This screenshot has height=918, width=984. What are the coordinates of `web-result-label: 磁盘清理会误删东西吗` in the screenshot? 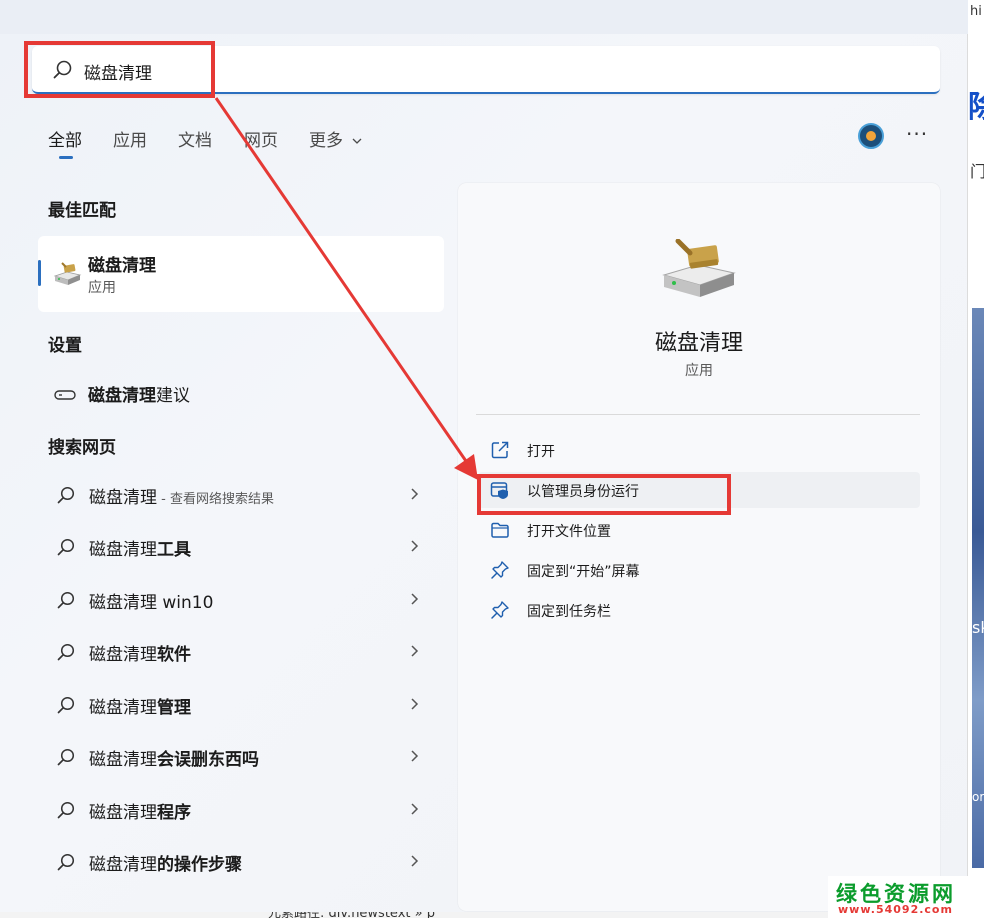 It's located at (174, 757).